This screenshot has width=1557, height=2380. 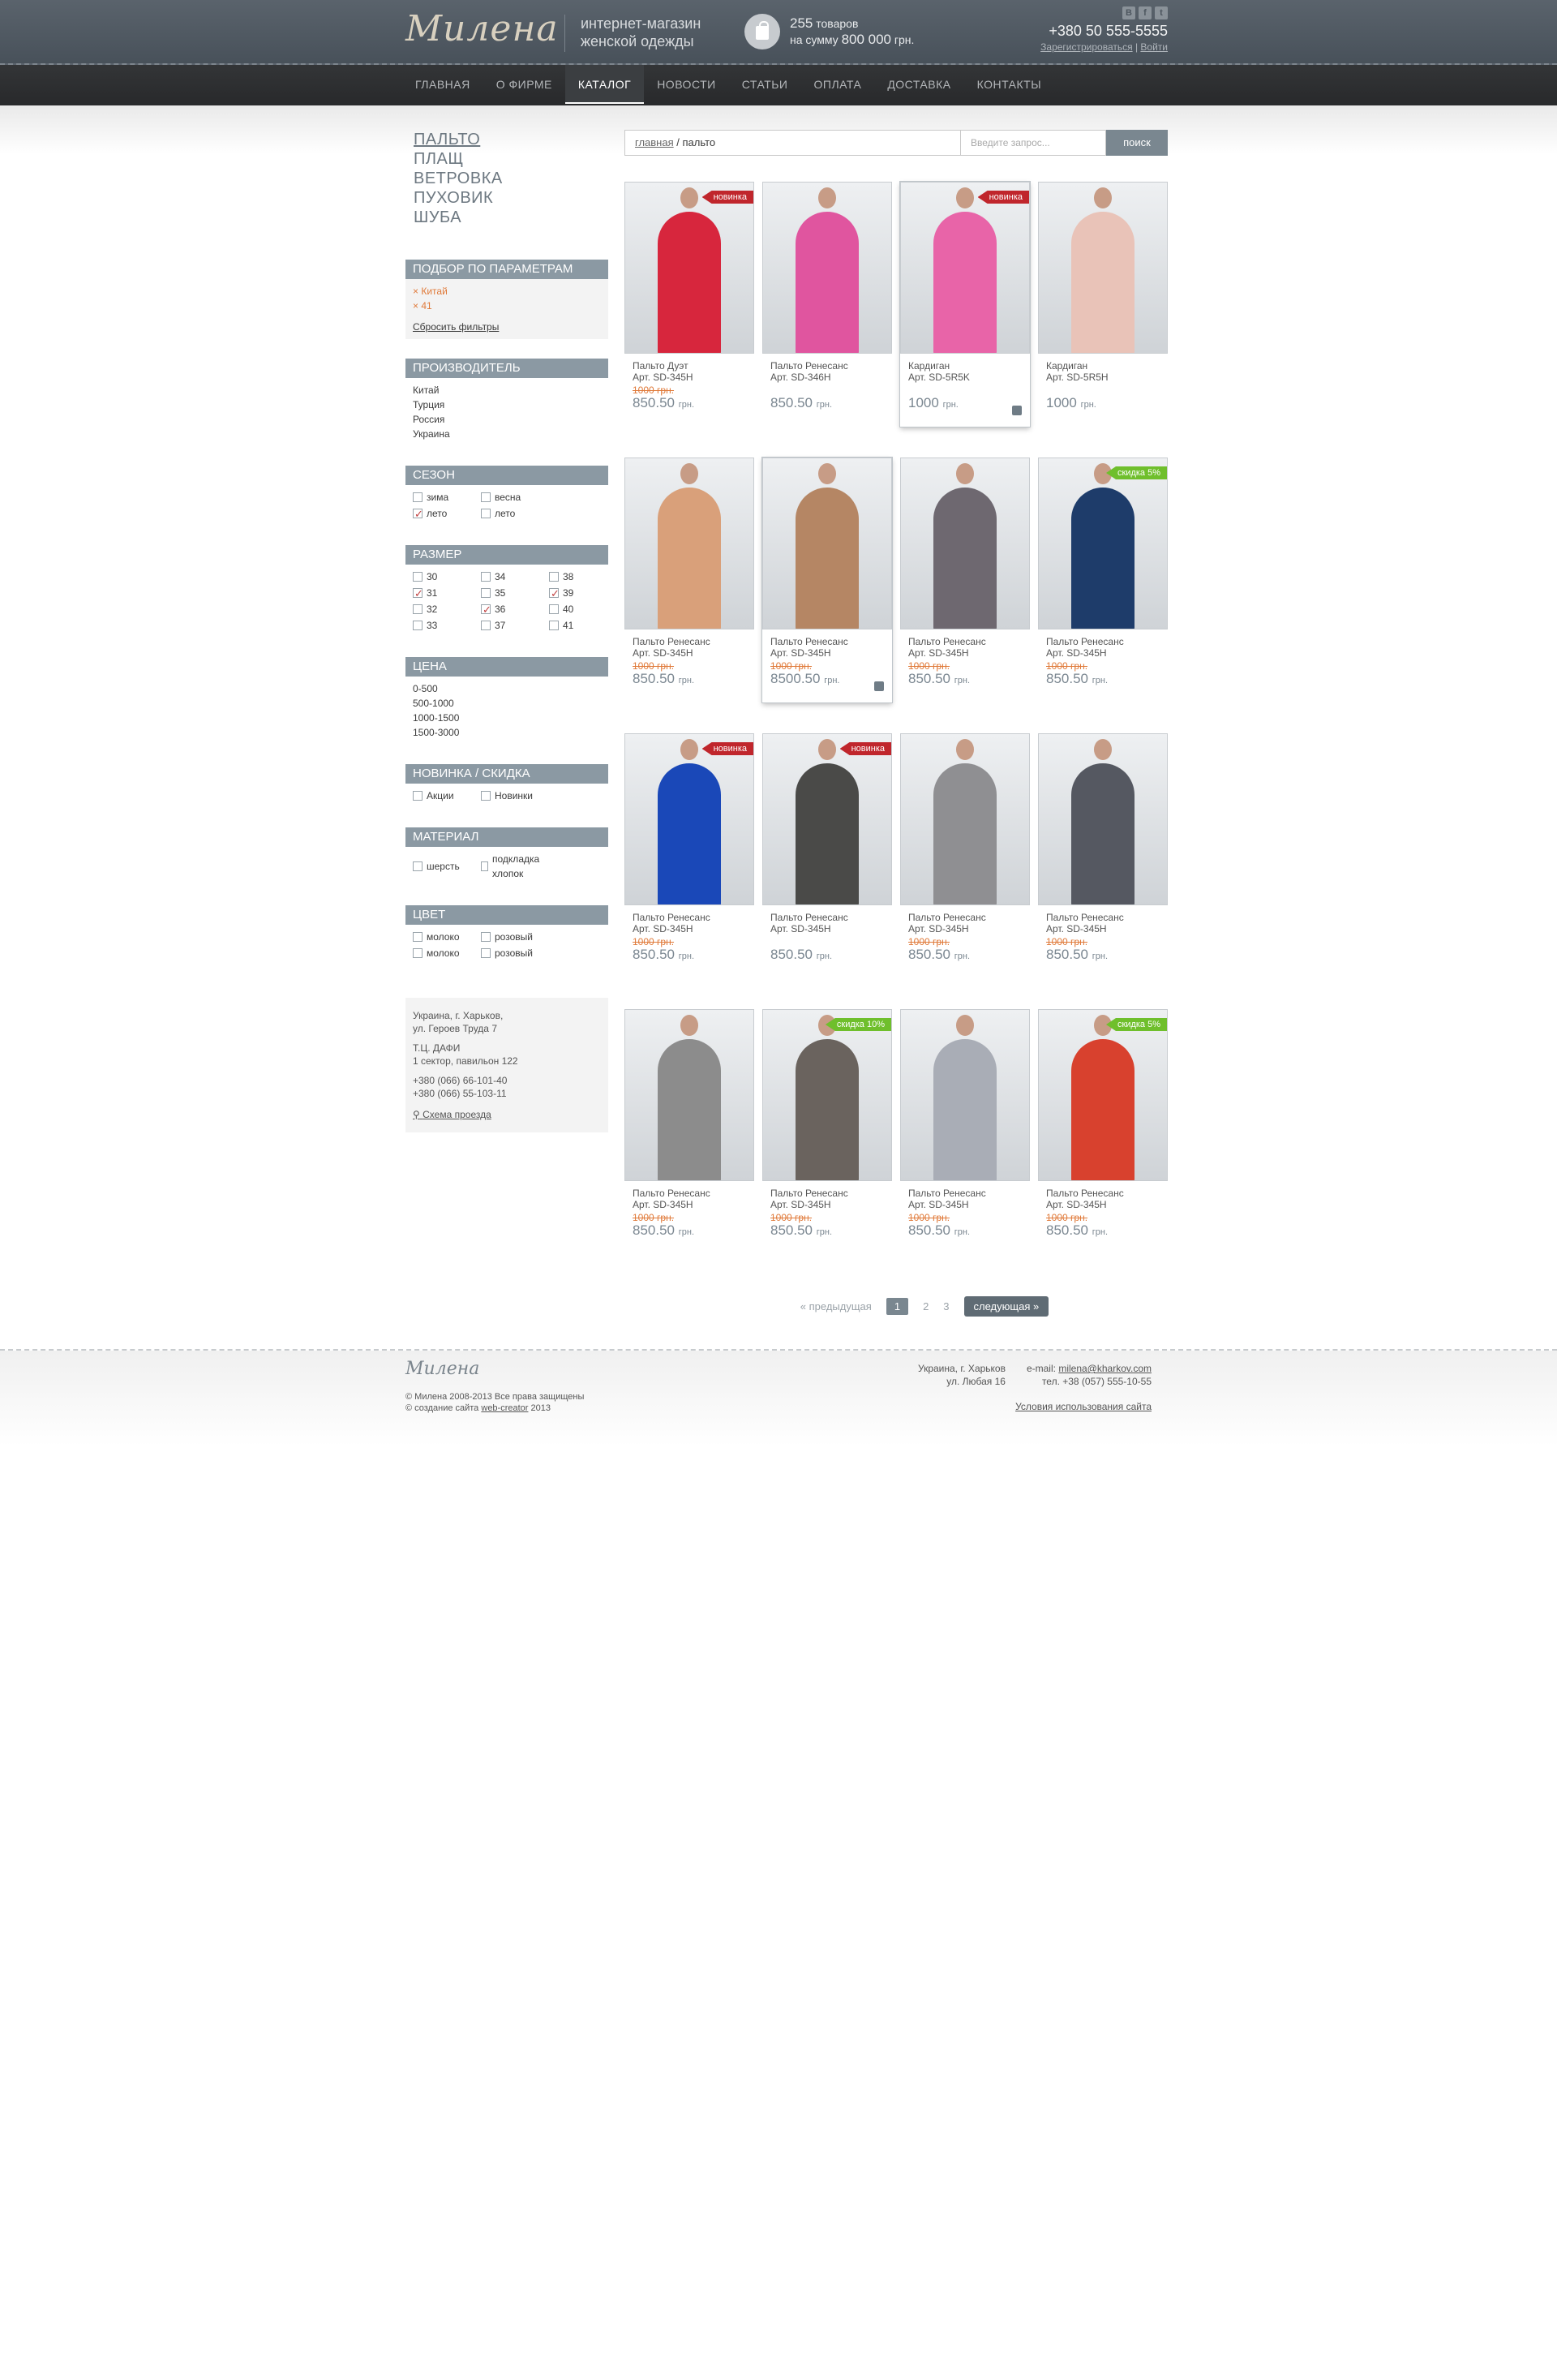 What do you see at coordinates (1083, 1406) in the screenshot?
I see `terms-link: Условия использования сайта` at bounding box center [1083, 1406].